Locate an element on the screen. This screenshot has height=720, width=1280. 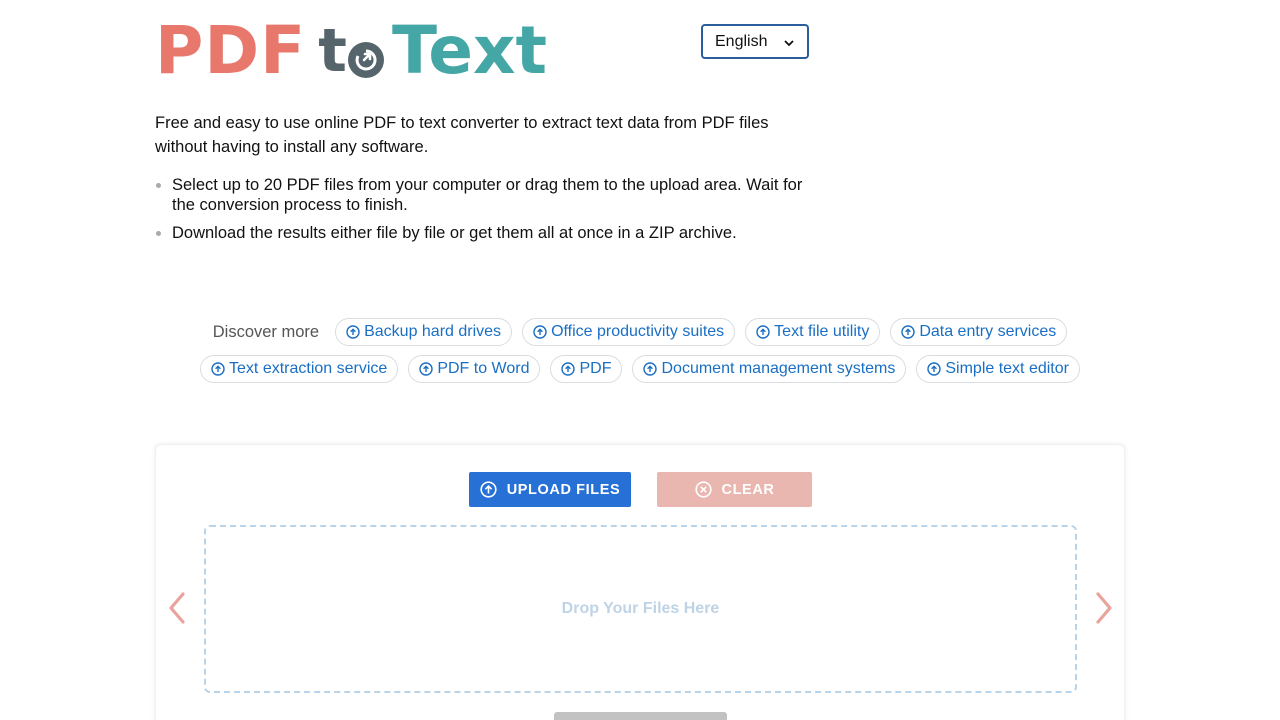
dropzone-text: Drop Your Files Here is located at coordinates (640, 608).